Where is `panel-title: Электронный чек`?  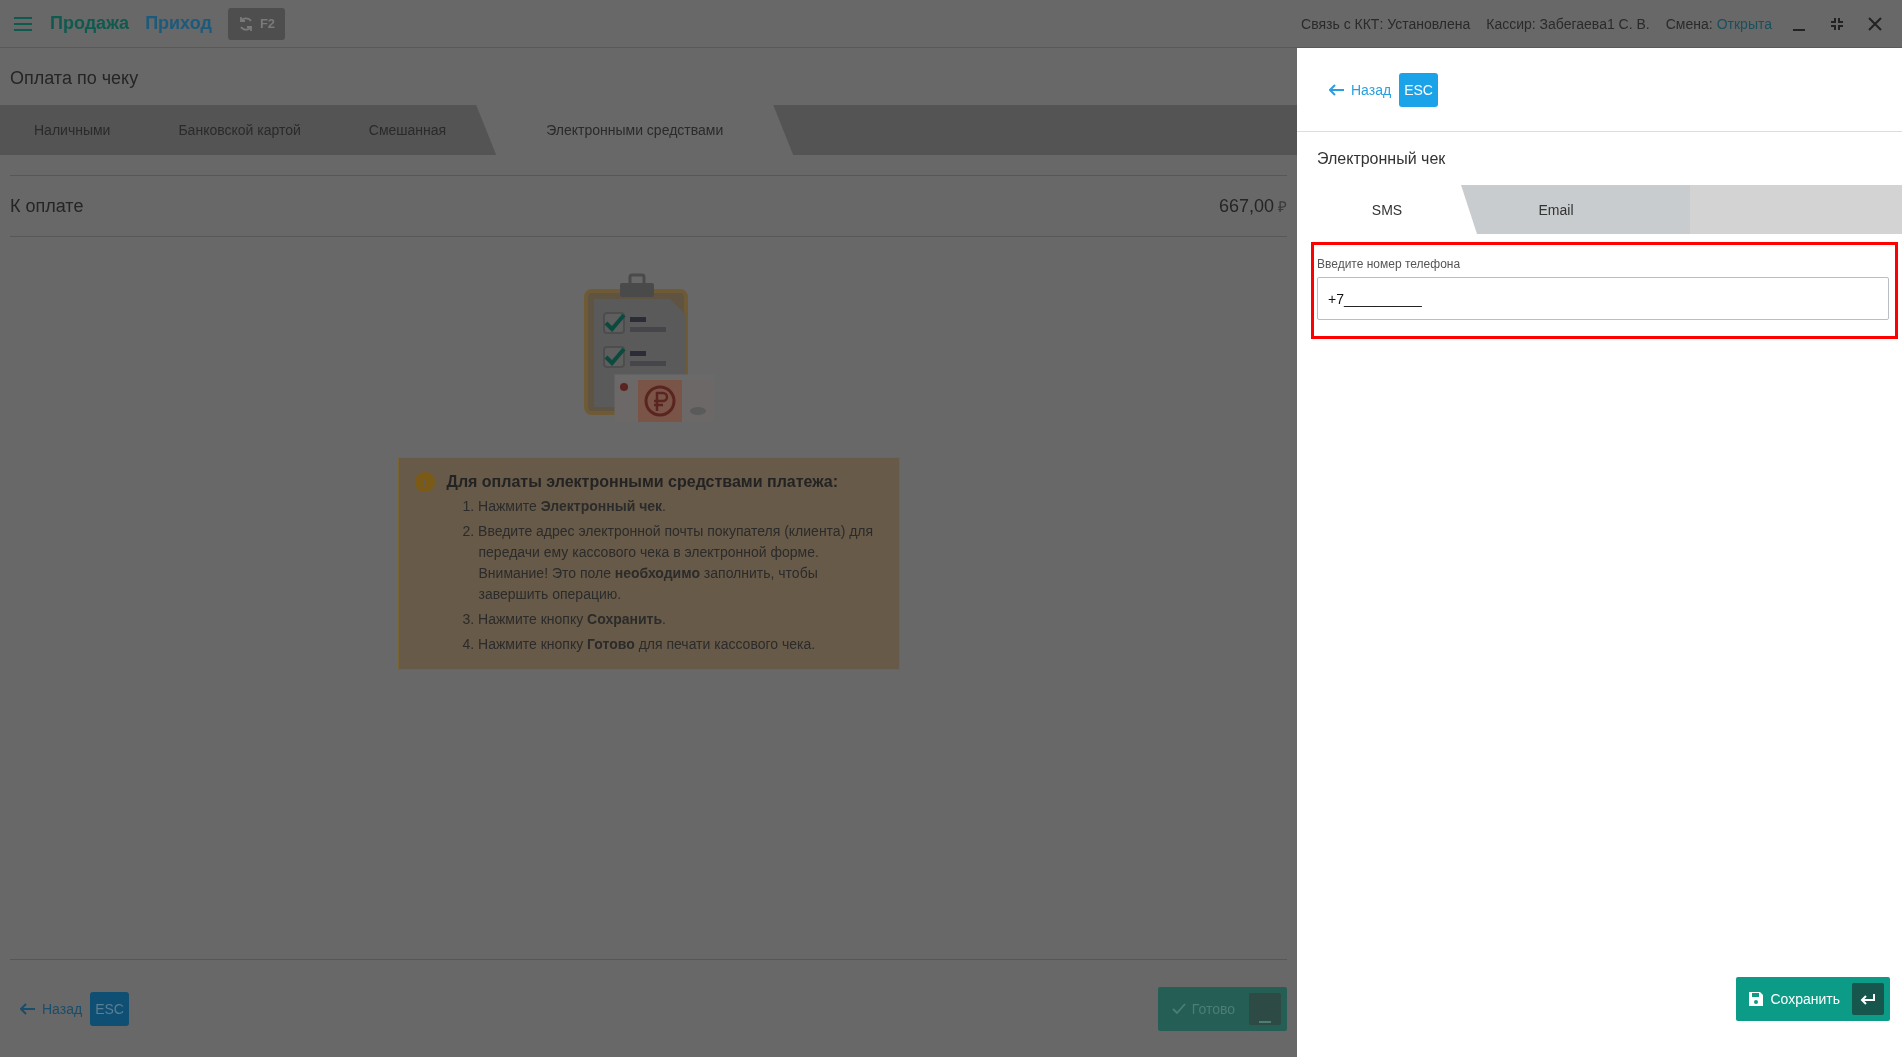
panel-title: Электронный чек is located at coordinates (1381, 159).